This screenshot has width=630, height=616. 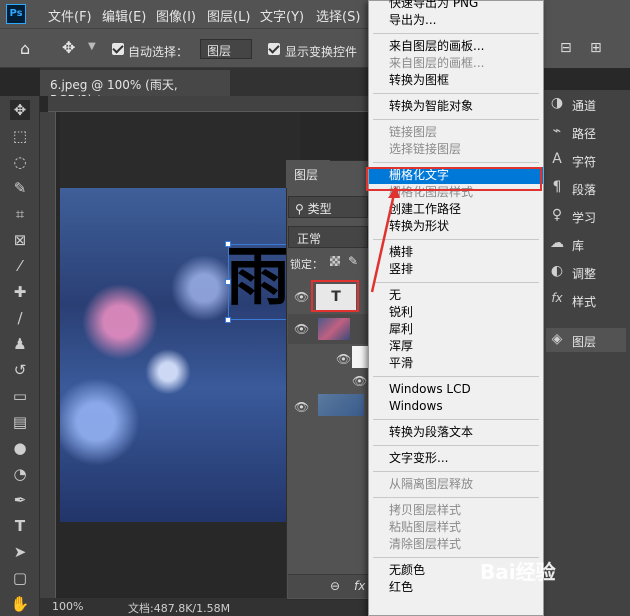 I want to click on dock-item-channels: ◑ 通道, so click(x=586, y=104).